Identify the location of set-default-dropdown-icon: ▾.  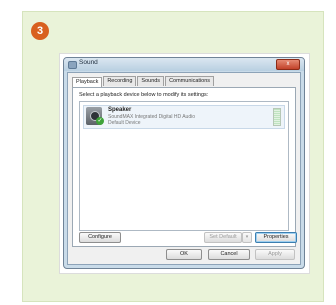
(247, 237).